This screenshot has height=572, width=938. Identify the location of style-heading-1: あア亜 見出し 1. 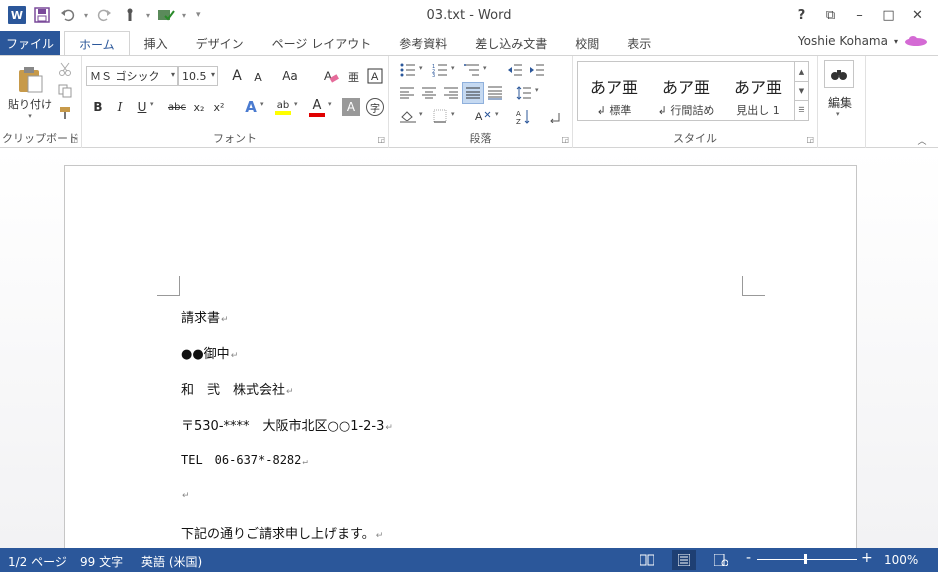
(758, 91).